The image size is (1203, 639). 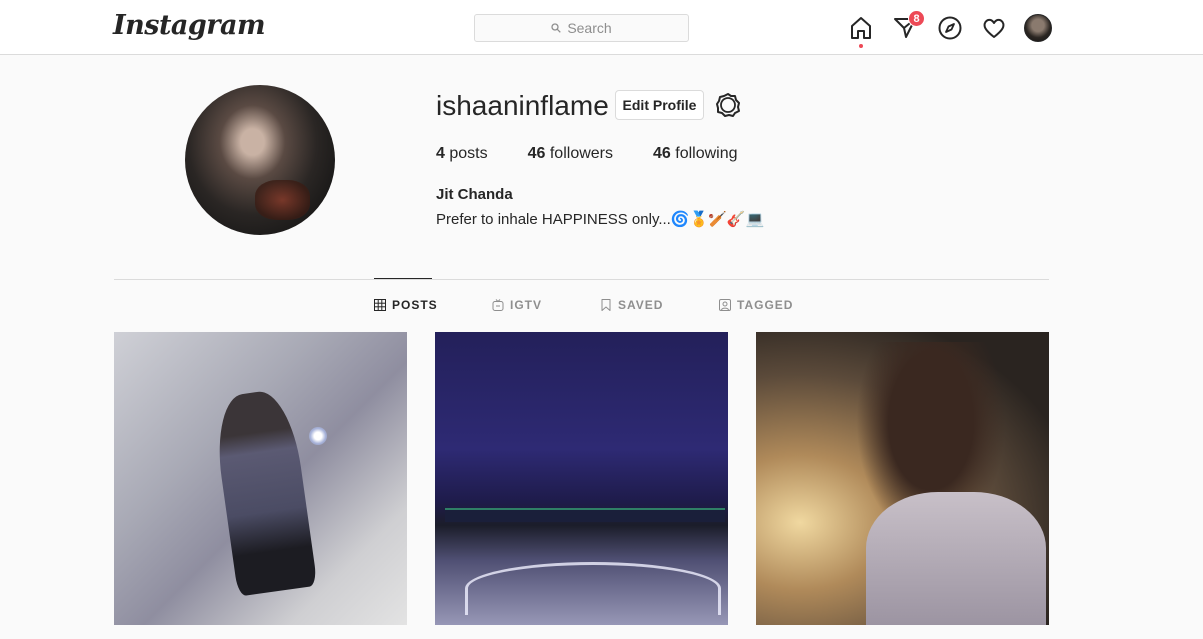 I want to click on tab-label: TAGGED, so click(x=765, y=305).